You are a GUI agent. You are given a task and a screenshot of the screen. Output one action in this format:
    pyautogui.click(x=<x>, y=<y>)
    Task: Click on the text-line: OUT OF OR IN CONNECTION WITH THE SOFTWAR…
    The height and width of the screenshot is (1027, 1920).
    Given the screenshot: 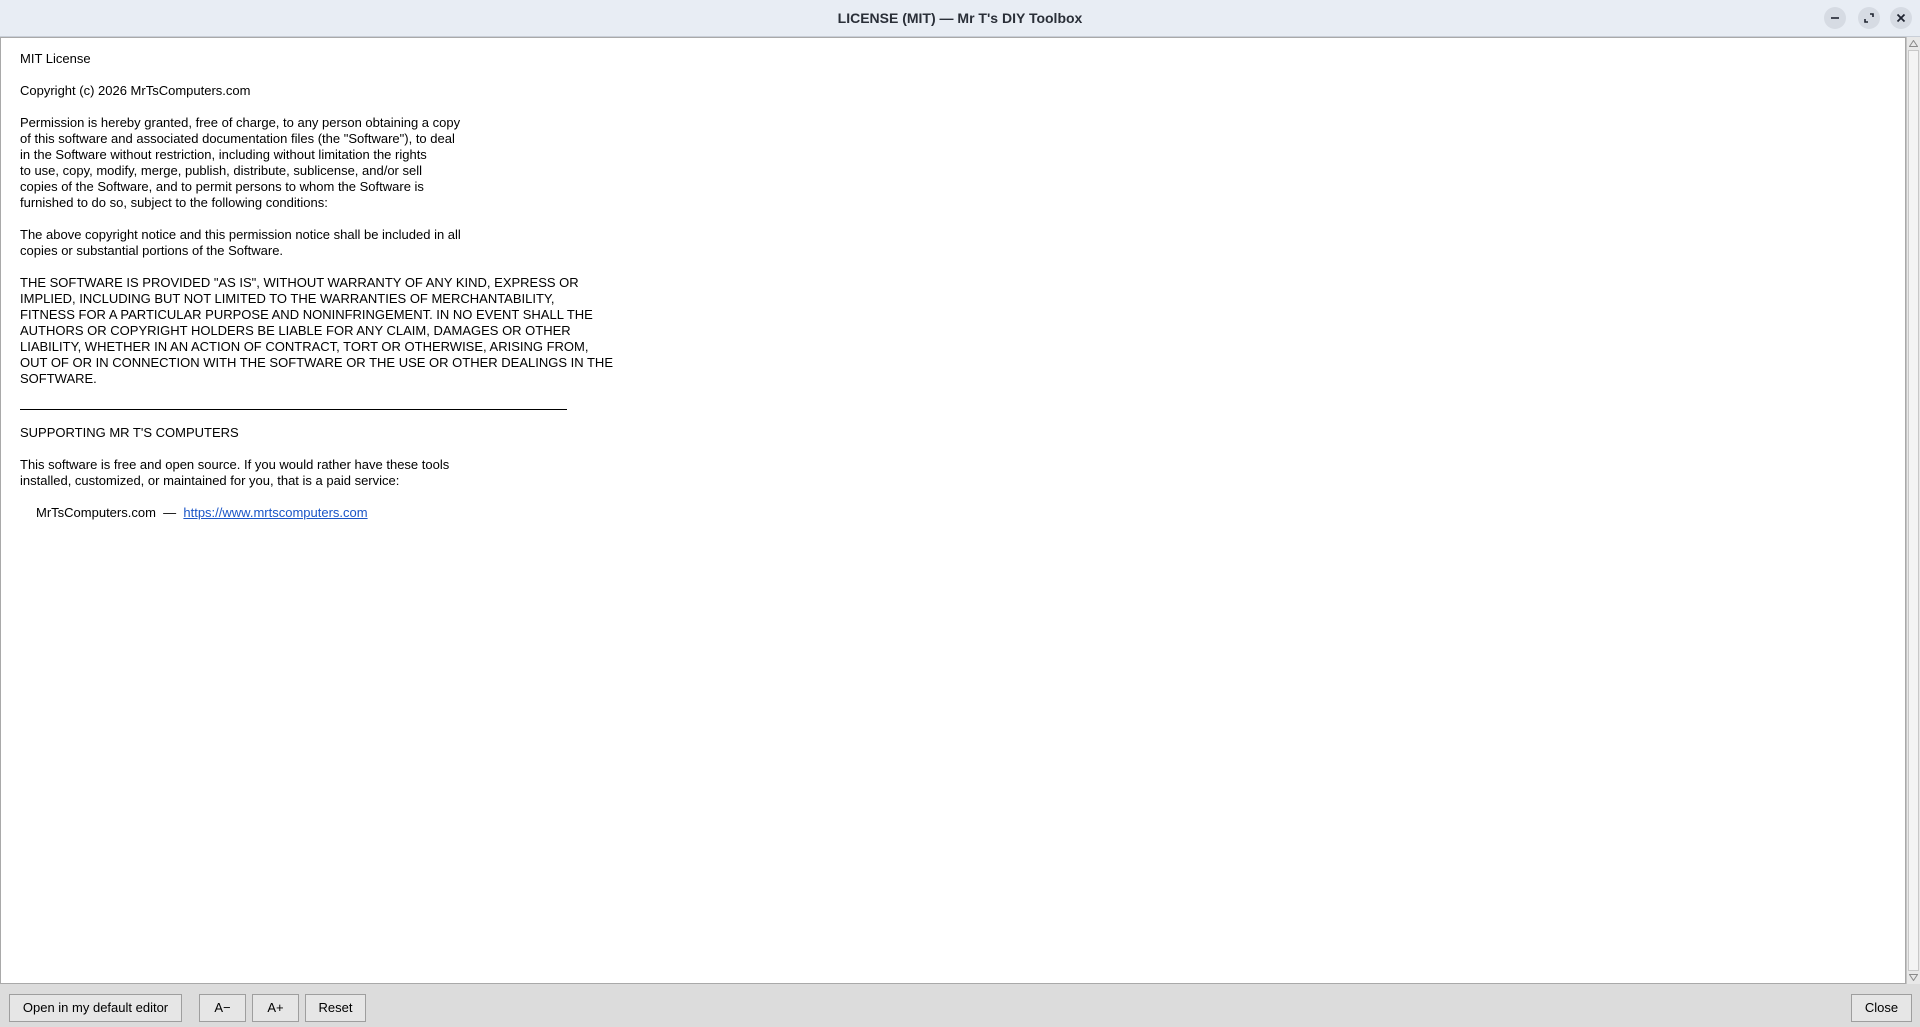 What is the action you would take?
    pyautogui.click(x=316, y=362)
    